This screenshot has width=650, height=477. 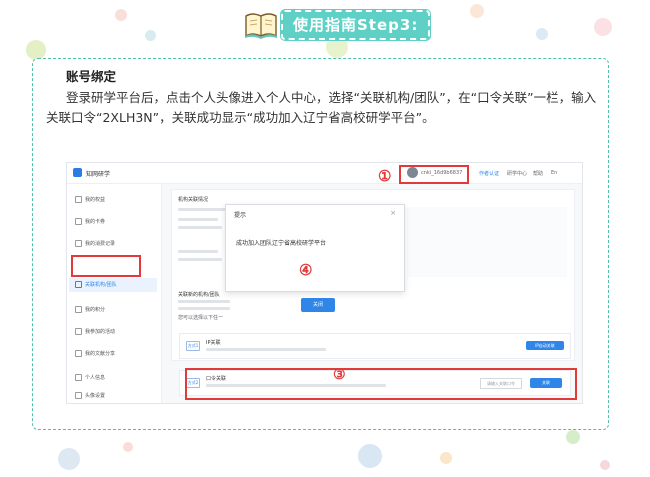 What do you see at coordinates (96, 285) in the screenshot?
I see `sidebar-item-link-org: 关联机构/团队` at bounding box center [96, 285].